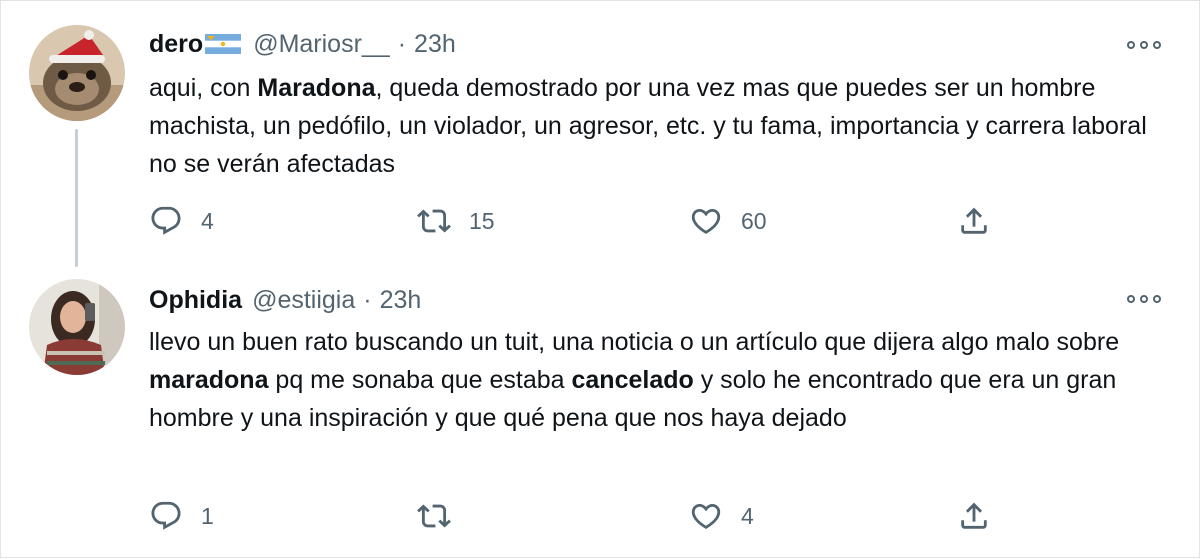  I want to click on tweet-header: dero @Mariosr__ · 23h, so click(302, 44).